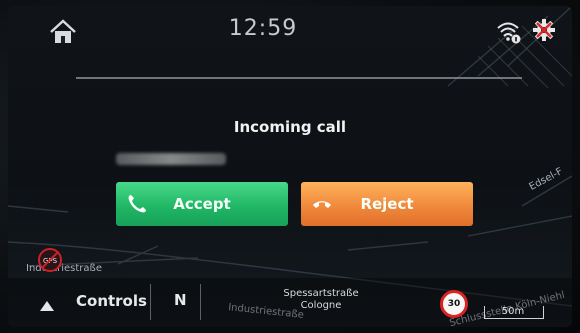 This screenshot has width=580, height=333. What do you see at coordinates (321, 305) in the screenshot?
I see `city-name: Cologne` at bounding box center [321, 305].